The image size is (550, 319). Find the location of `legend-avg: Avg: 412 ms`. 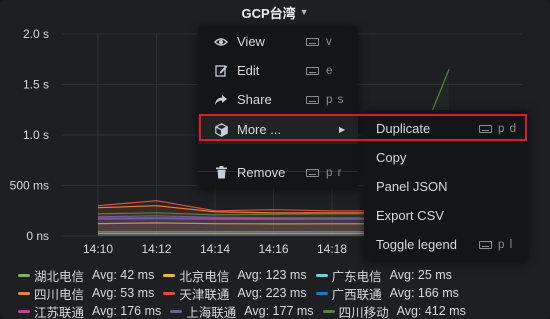

legend-avg: Avg: 412 ms is located at coordinates (431, 311).